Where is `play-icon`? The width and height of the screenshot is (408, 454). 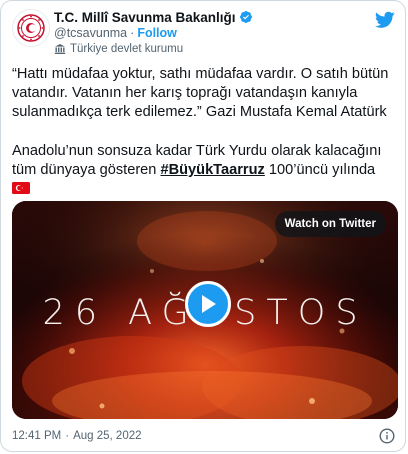 play-icon is located at coordinates (209, 304).